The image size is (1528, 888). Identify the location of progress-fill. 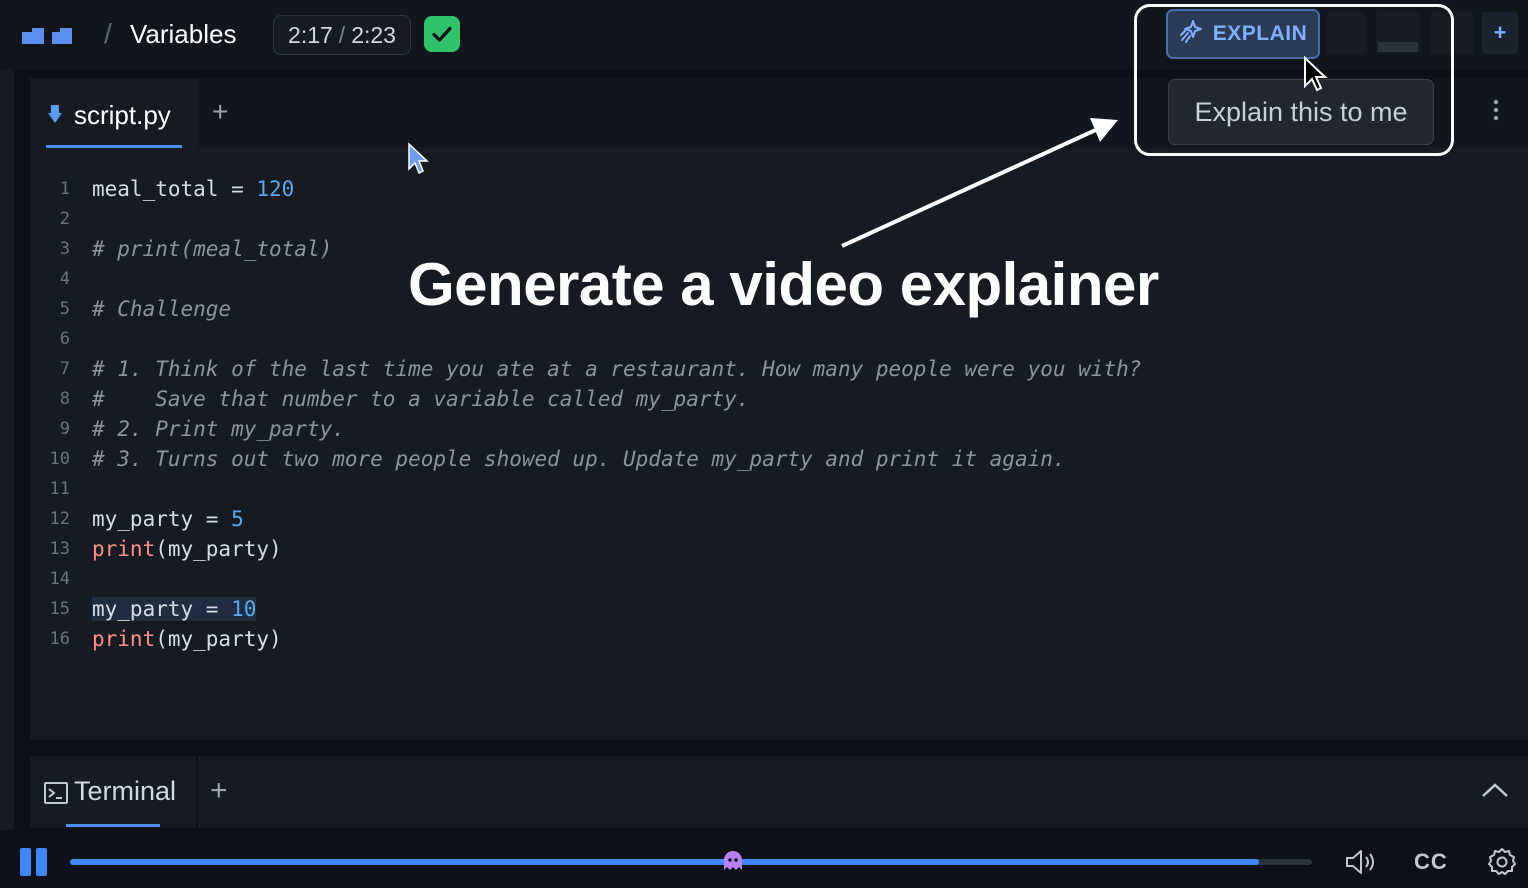
(664, 862).